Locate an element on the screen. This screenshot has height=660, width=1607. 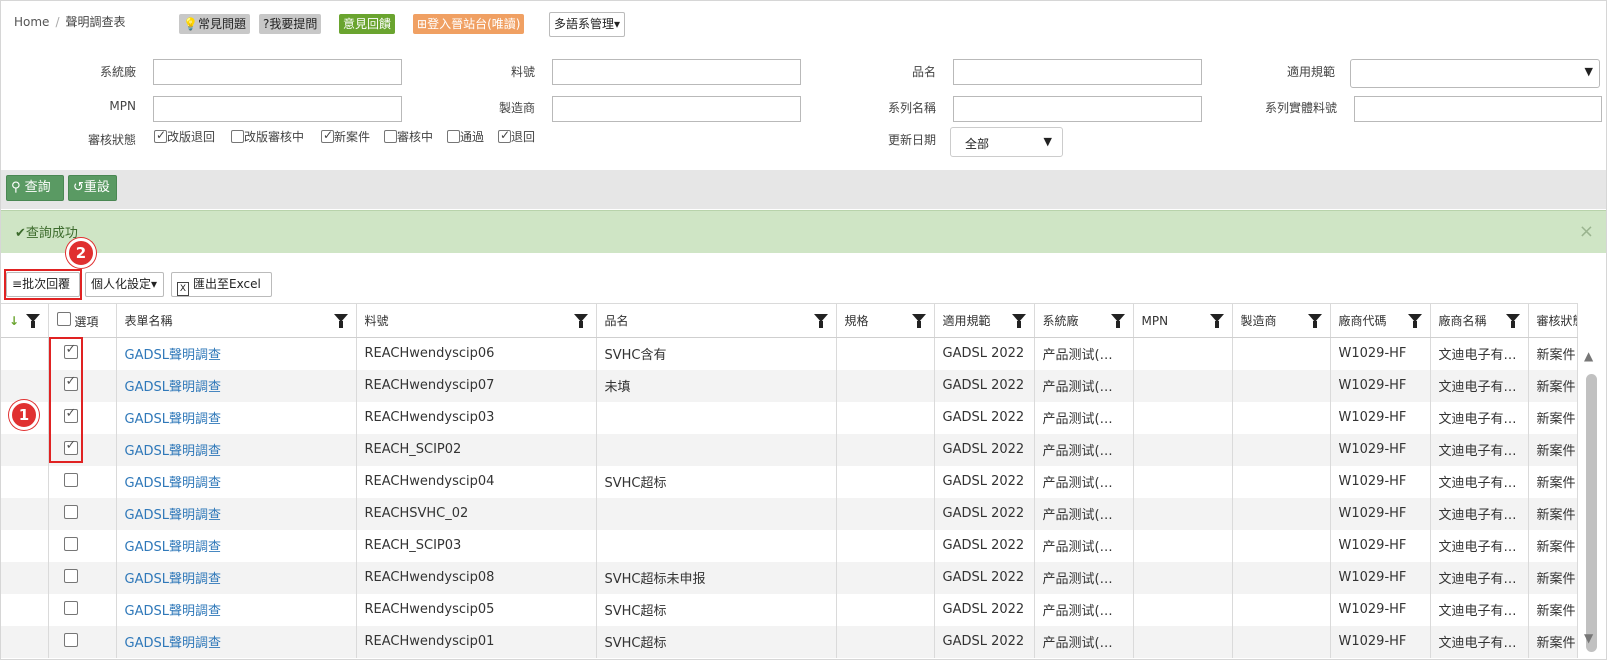
part-no-input is located at coordinates (676, 72).